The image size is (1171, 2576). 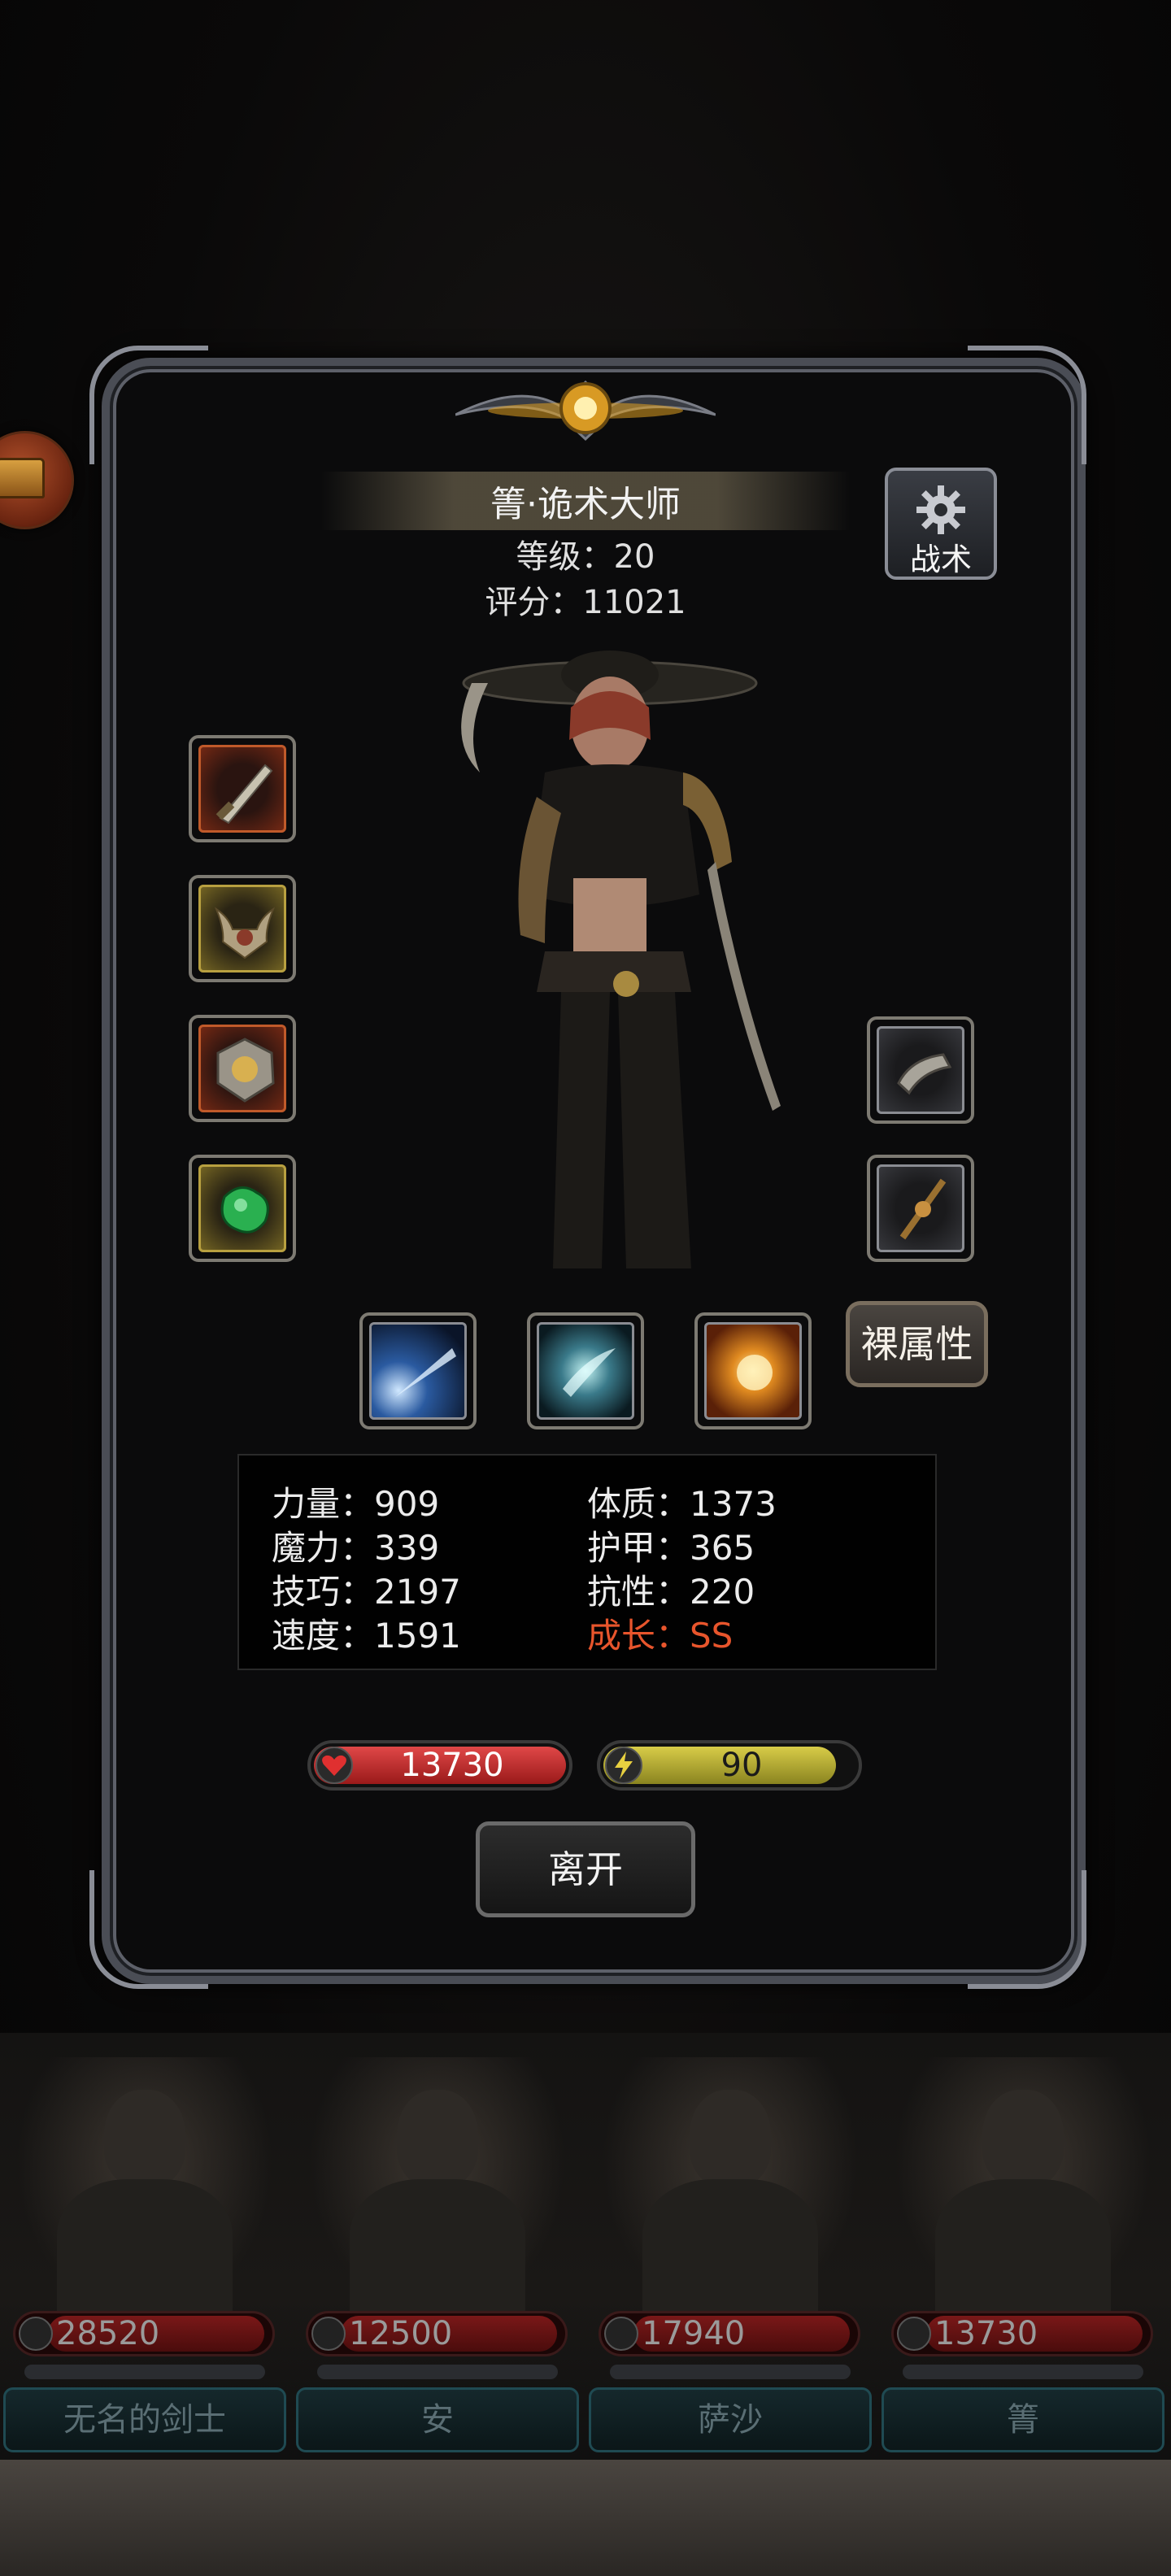 I want to click on ice-slash-skill-icon, so click(x=590, y=1372).